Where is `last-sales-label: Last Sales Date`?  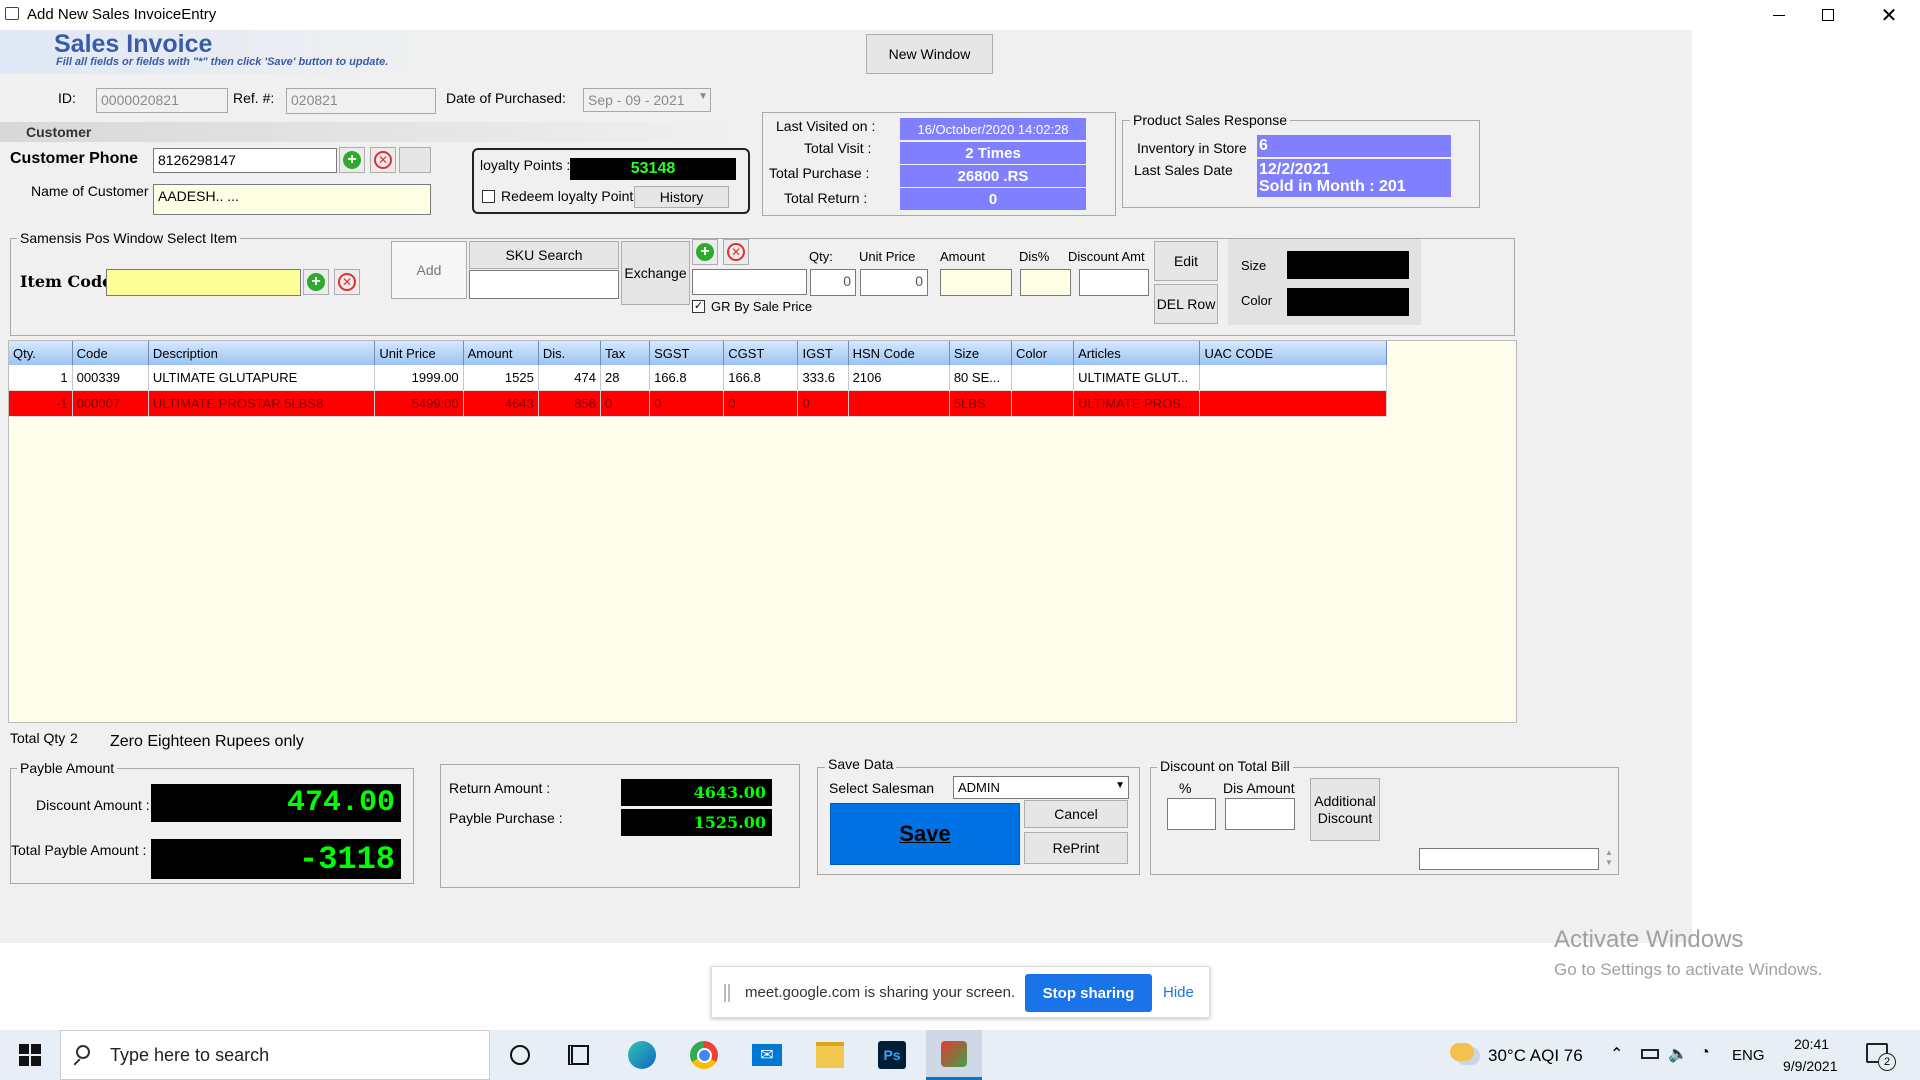
last-sales-label: Last Sales Date is located at coordinates (1183, 170).